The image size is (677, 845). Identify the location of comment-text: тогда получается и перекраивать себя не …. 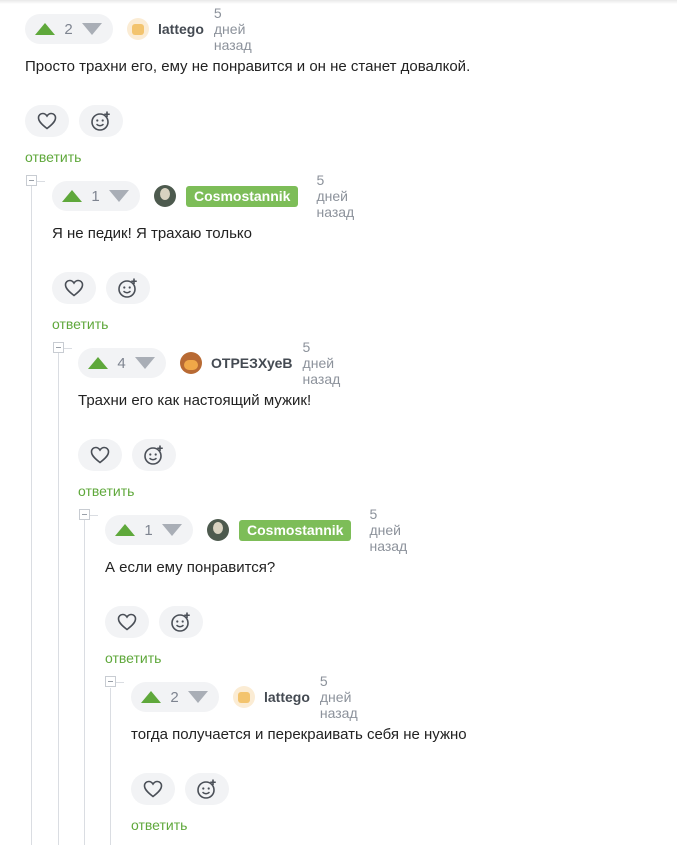
(299, 734).